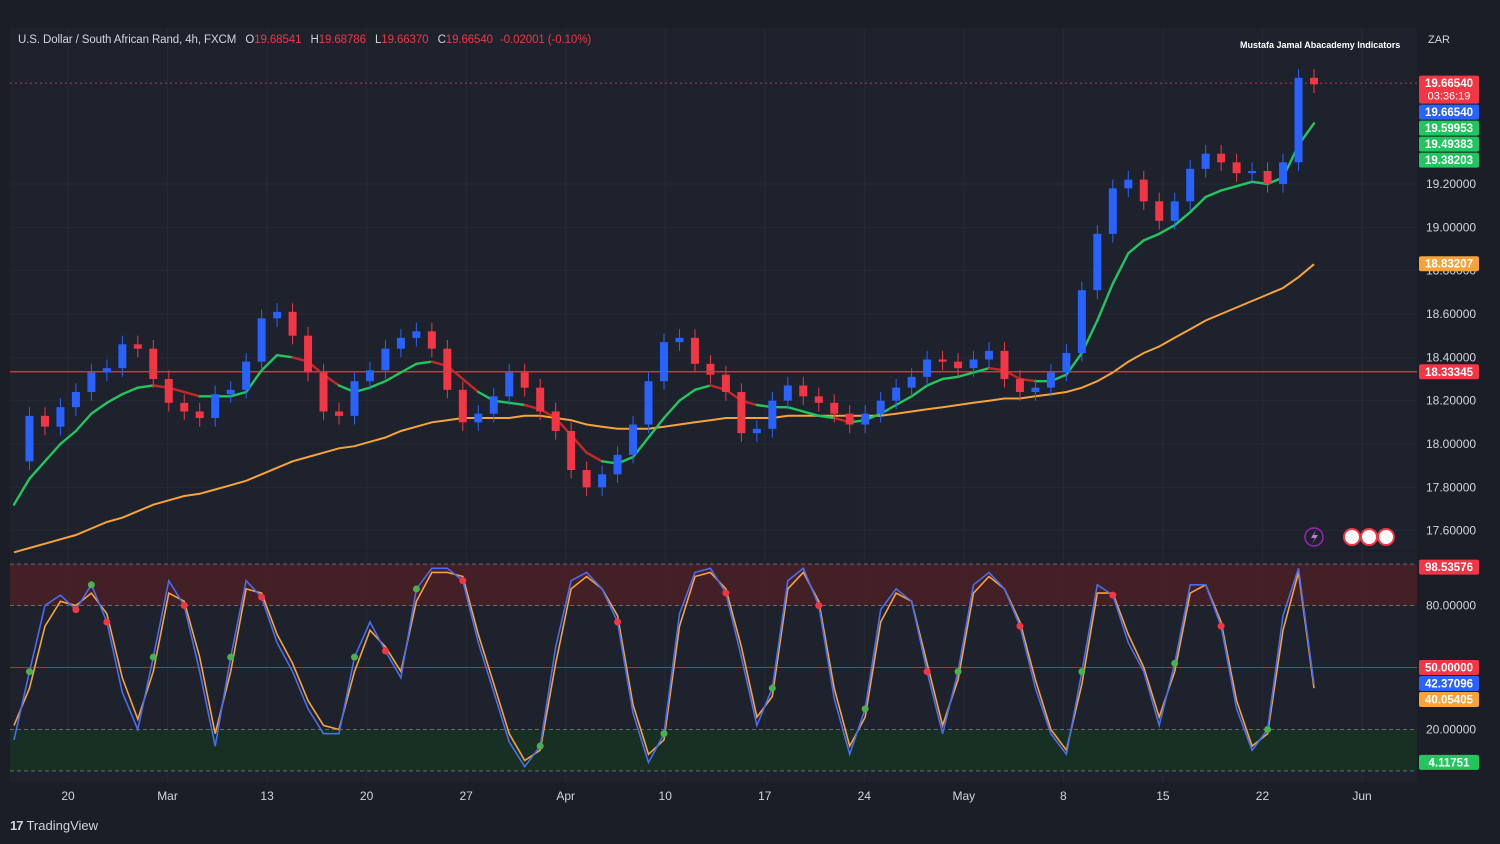 The width and height of the screenshot is (1500, 844). Describe the element at coordinates (1449, 84) in the screenshot. I see `price-label-text: 19.66540` at that location.